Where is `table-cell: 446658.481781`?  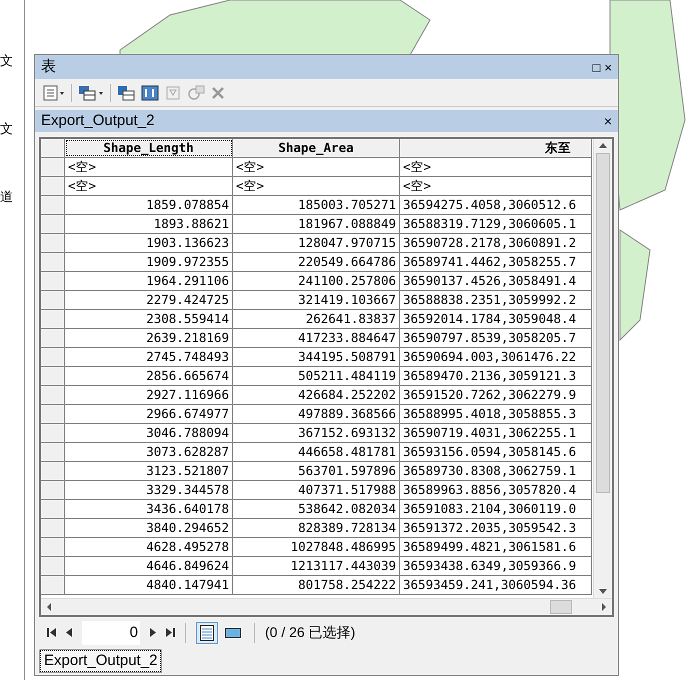 table-cell: 446658.481781 is located at coordinates (347, 451).